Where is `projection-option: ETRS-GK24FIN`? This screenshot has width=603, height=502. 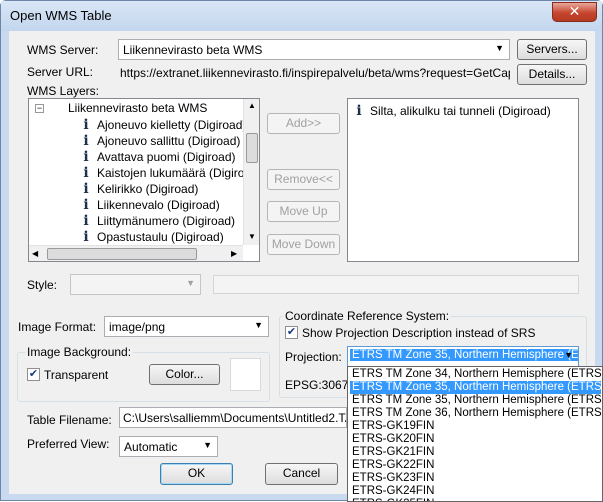 projection-option: ETRS-GK24FIN is located at coordinates (475, 491).